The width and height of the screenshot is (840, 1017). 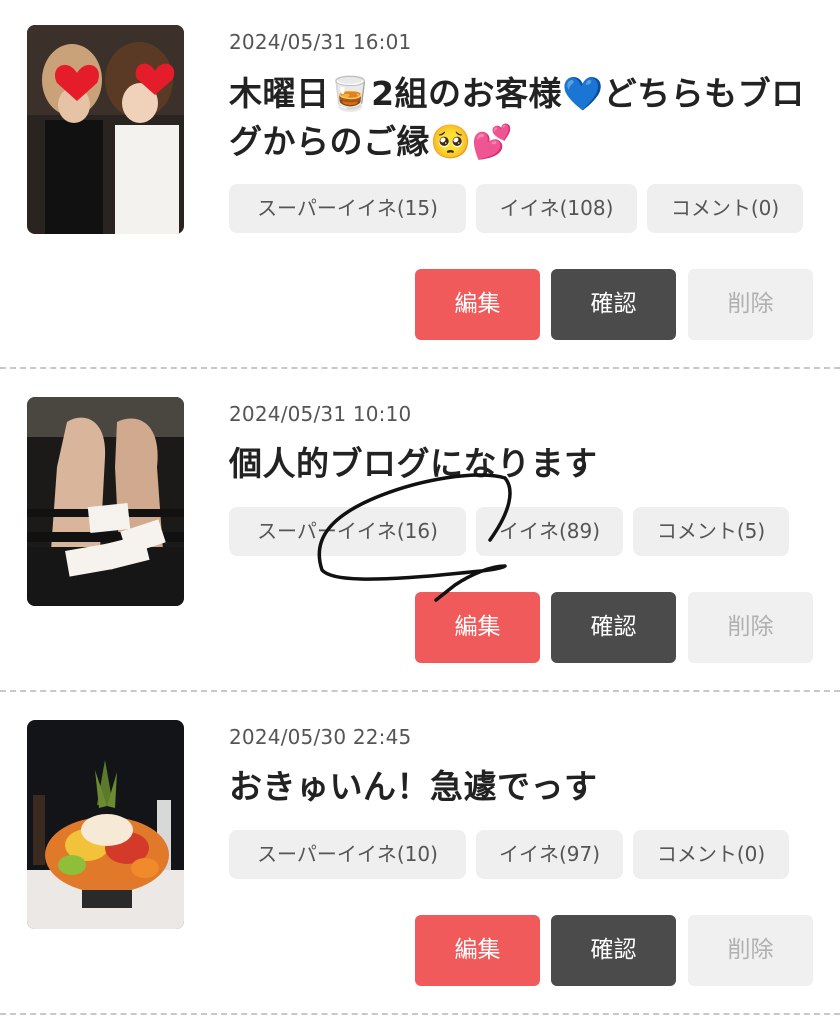 I want to click on super-like-count: スーパーイイネ(10), so click(x=347, y=854).